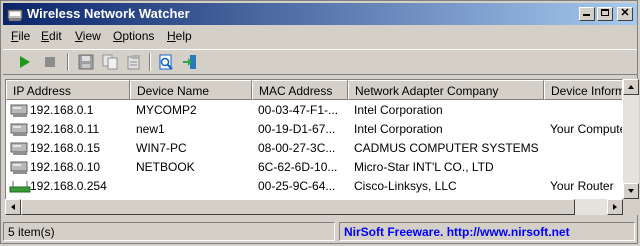  What do you see at coordinates (65, 167) in the screenshot?
I see `ip-address-cell: 192.168.0.10` at bounding box center [65, 167].